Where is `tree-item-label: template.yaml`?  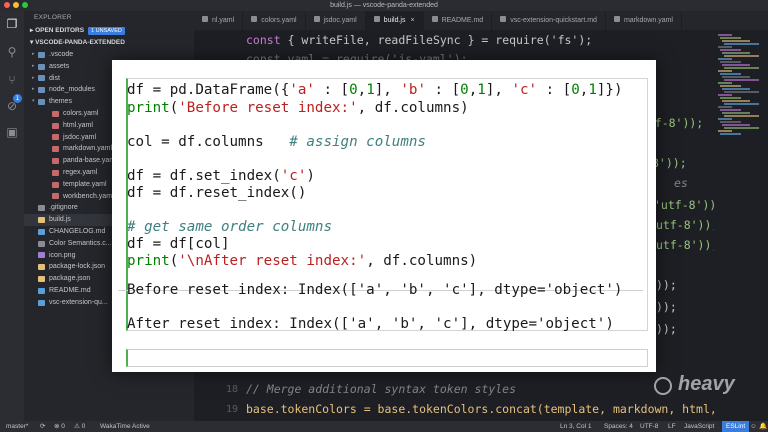
tree-item-label: template.yaml is located at coordinates (85, 184).